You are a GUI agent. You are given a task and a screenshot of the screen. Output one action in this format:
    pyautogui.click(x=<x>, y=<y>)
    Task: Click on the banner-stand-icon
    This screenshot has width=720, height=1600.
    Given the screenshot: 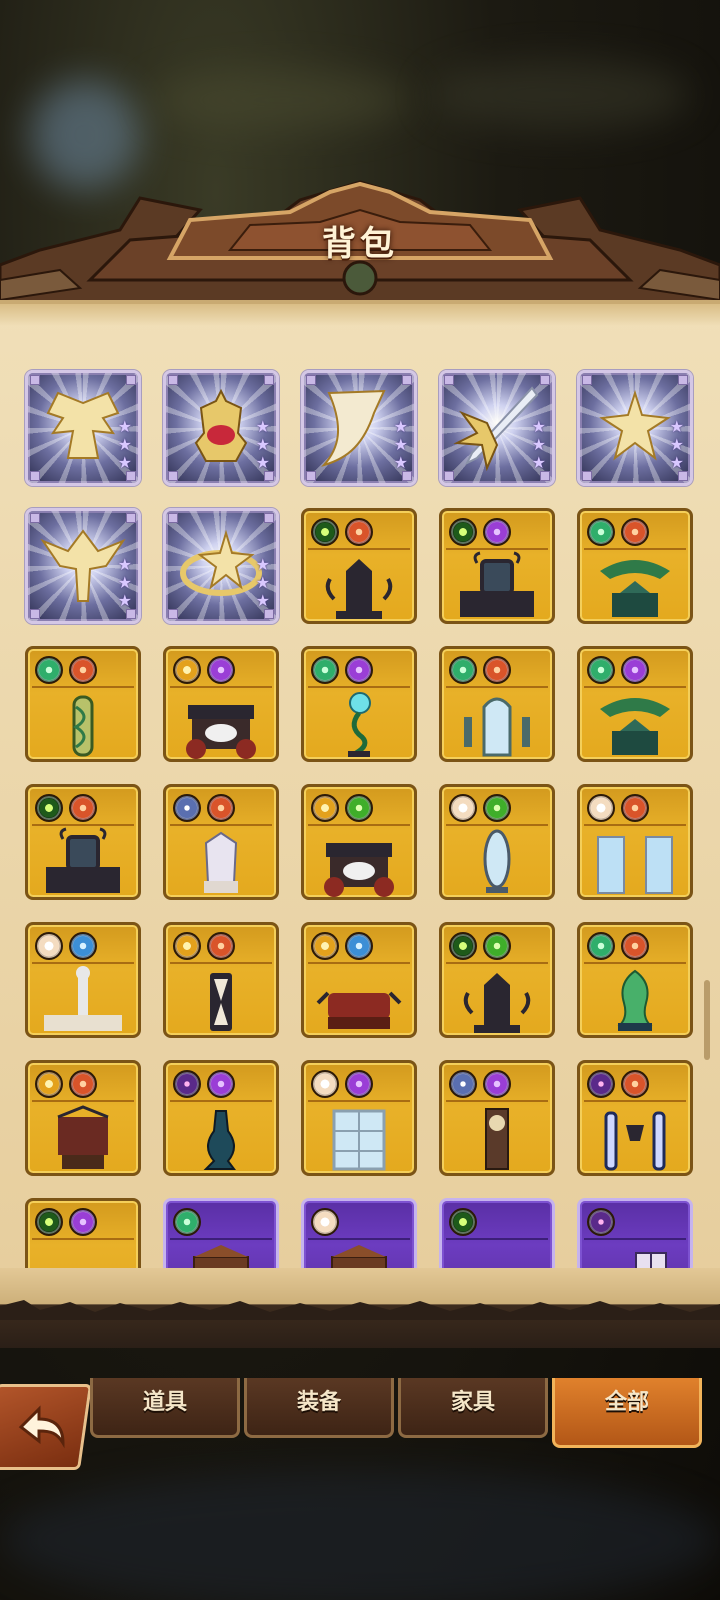 What is the action you would take?
    pyautogui.click(x=83, y=1137)
    